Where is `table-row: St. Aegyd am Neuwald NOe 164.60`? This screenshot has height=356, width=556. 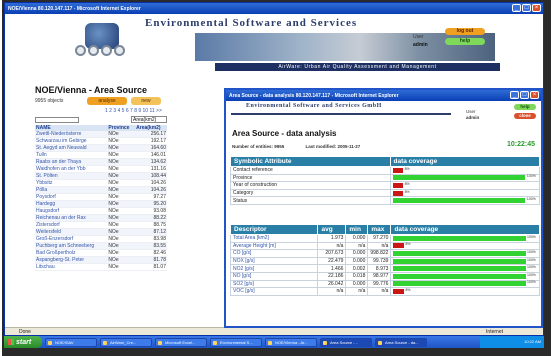
table-row: St. Aegyd am Neuwald NOe 164.60 is located at coordinates (101, 148).